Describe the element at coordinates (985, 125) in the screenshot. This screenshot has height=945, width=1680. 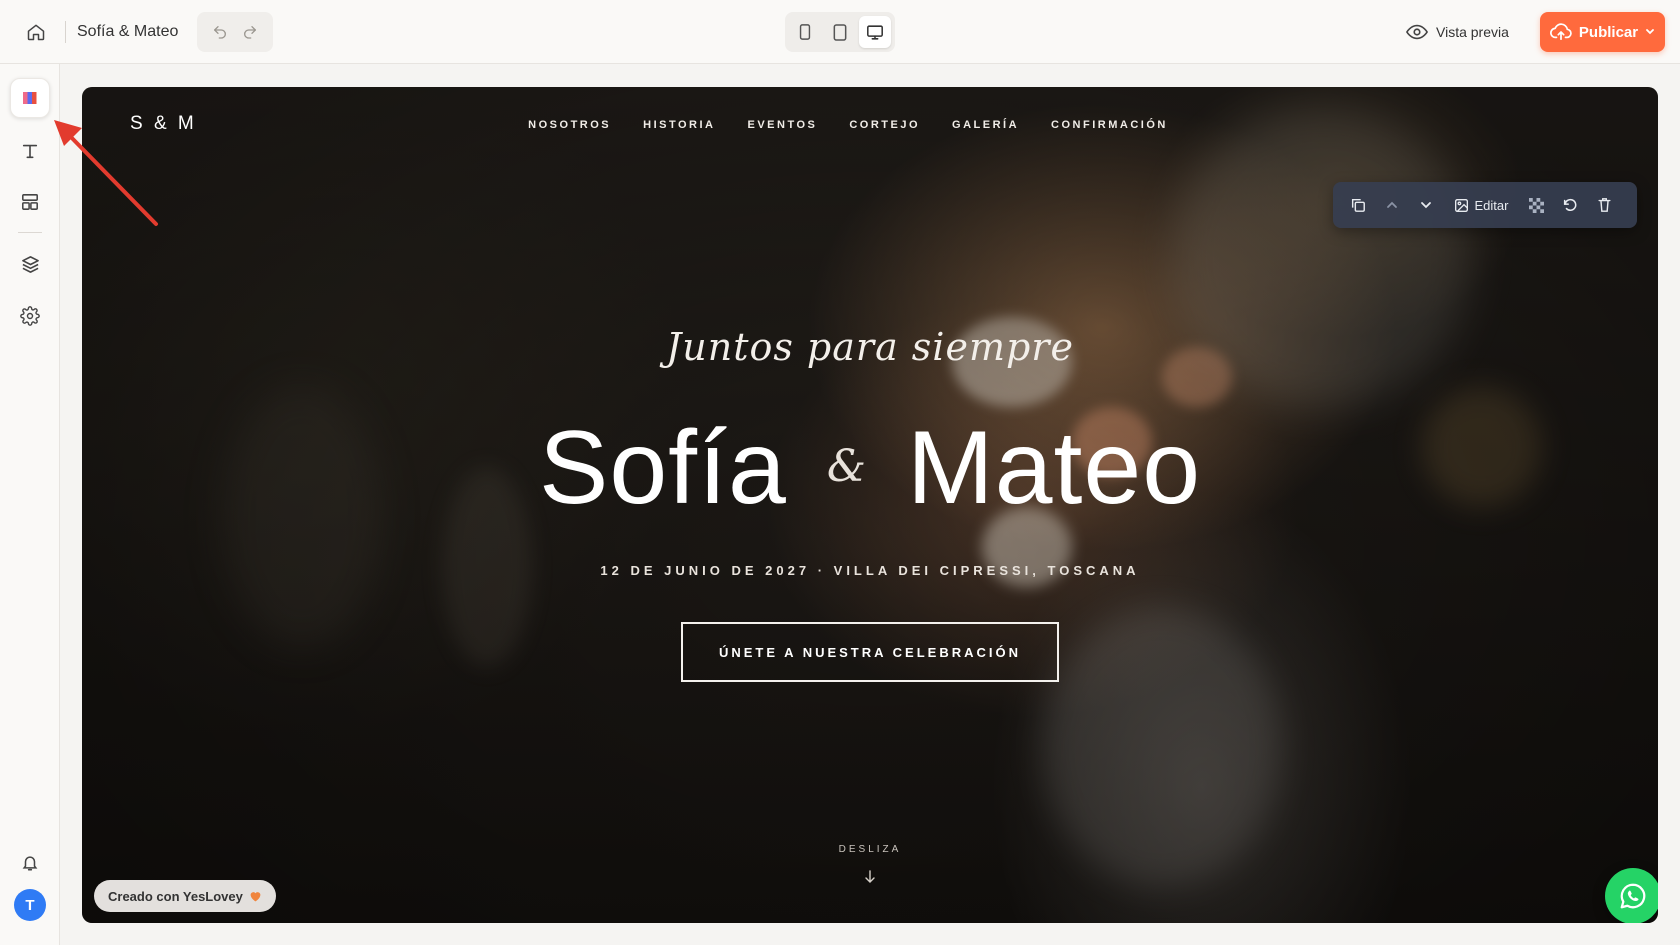
I see `nav-link-galeria: GALERÍA` at that location.